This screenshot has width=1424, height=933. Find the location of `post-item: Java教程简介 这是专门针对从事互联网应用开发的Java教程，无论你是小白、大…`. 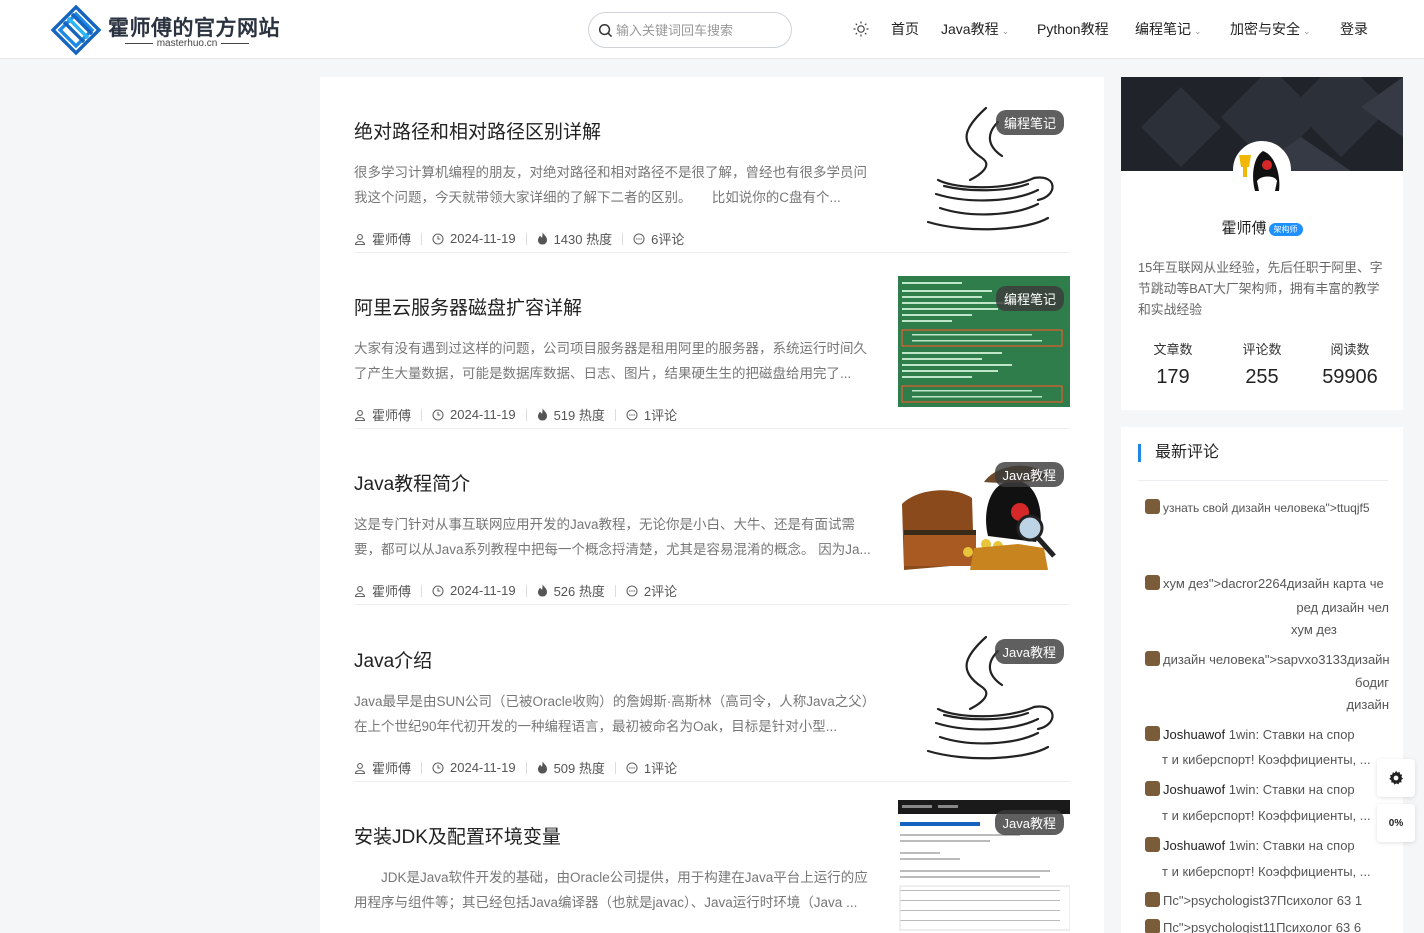

post-item: Java教程简介 这是专门针对从事互联网应用开发的Java教程，无论你是小白、大… is located at coordinates (712, 517).